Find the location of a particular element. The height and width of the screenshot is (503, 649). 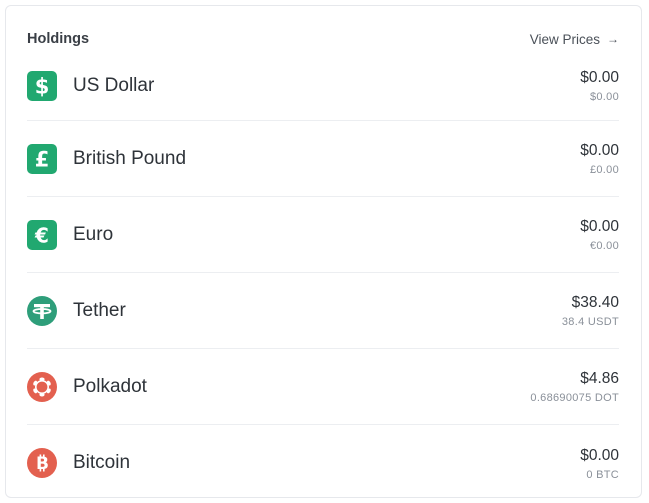

view-prices-label: View Prices is located at coordinates (564, 39).